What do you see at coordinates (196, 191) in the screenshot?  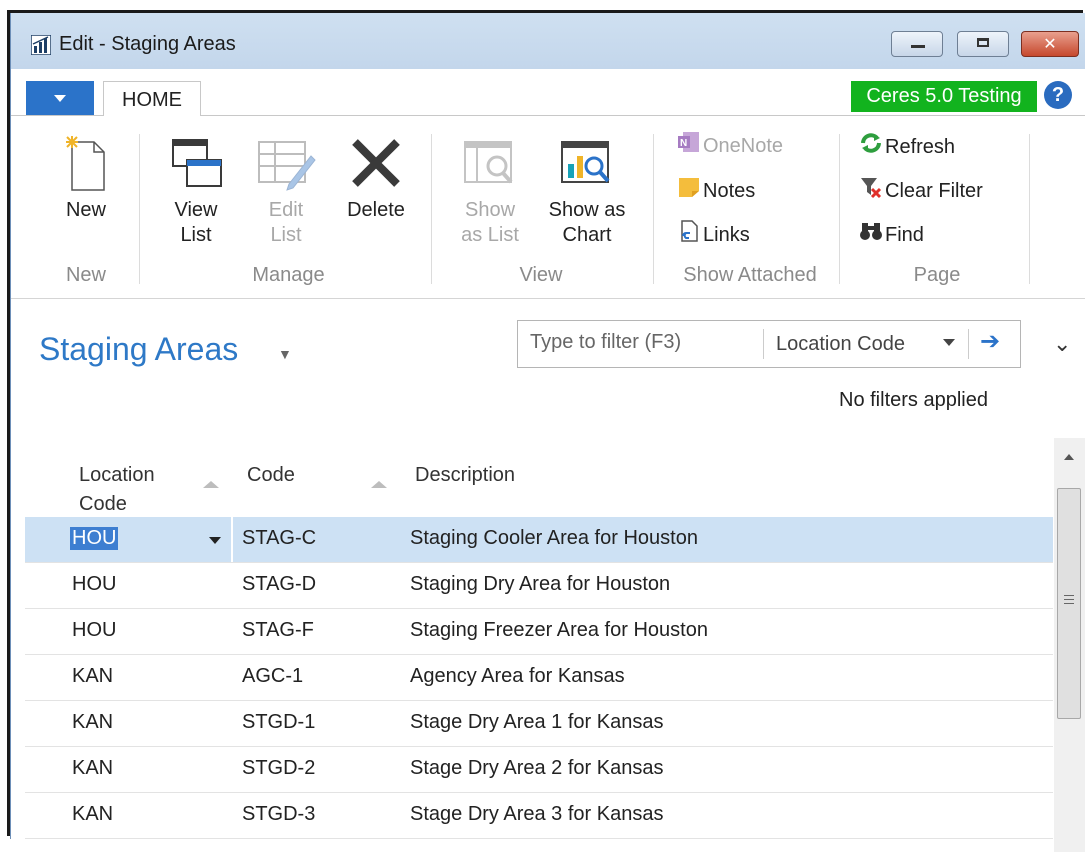 I see `view-list-button: View List` at bounding box center [196, 191].